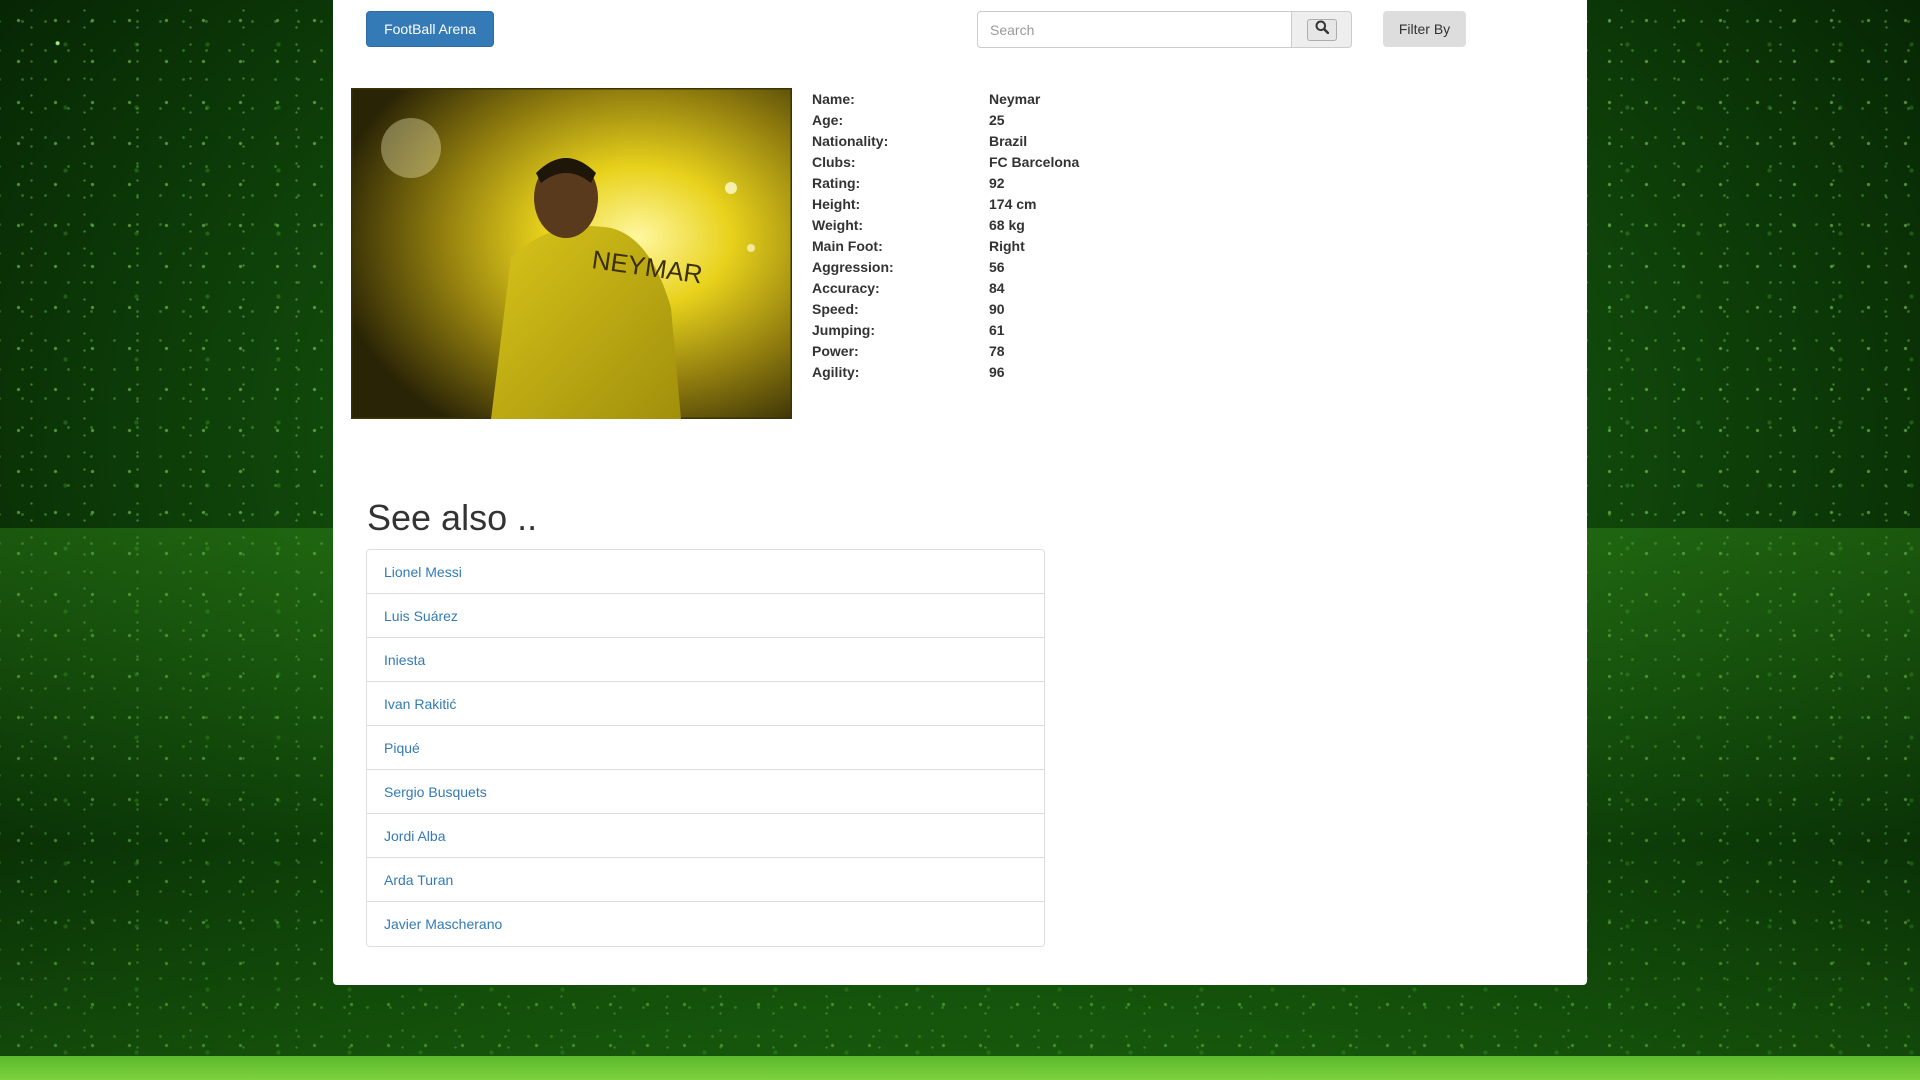  Describe the element at coordinates (705, 572) in the screenshot. I see `see-also-link: Lionel Messi` at that location.